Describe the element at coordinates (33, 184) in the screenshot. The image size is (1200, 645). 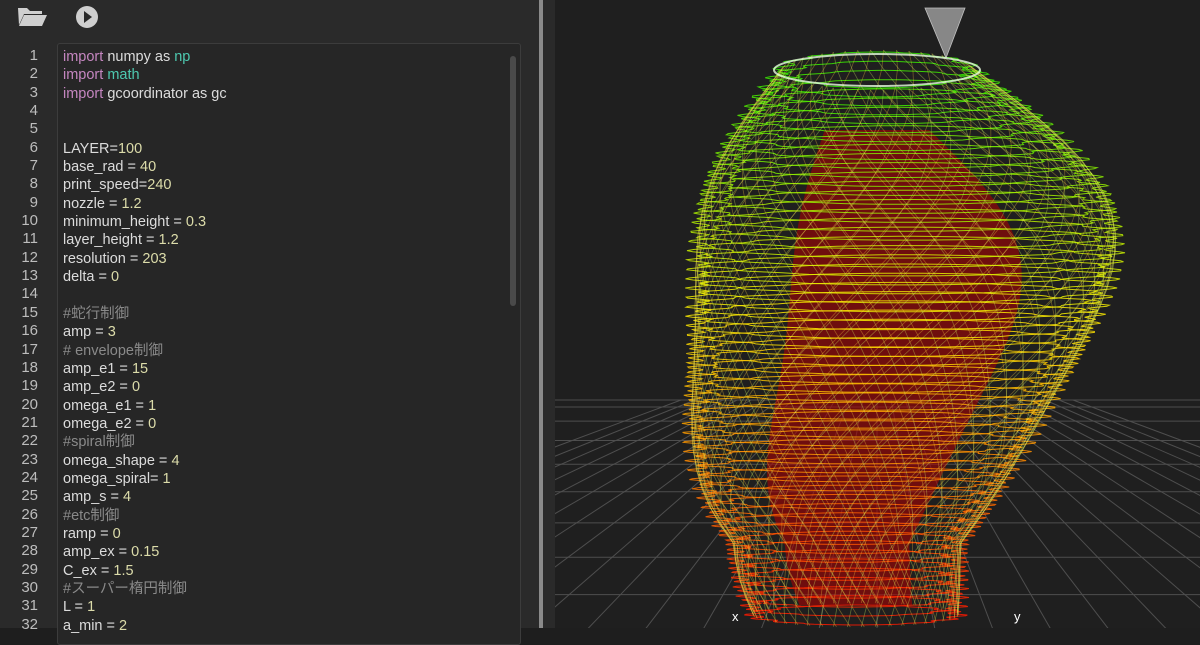
I see `line-number: 8` at that location.